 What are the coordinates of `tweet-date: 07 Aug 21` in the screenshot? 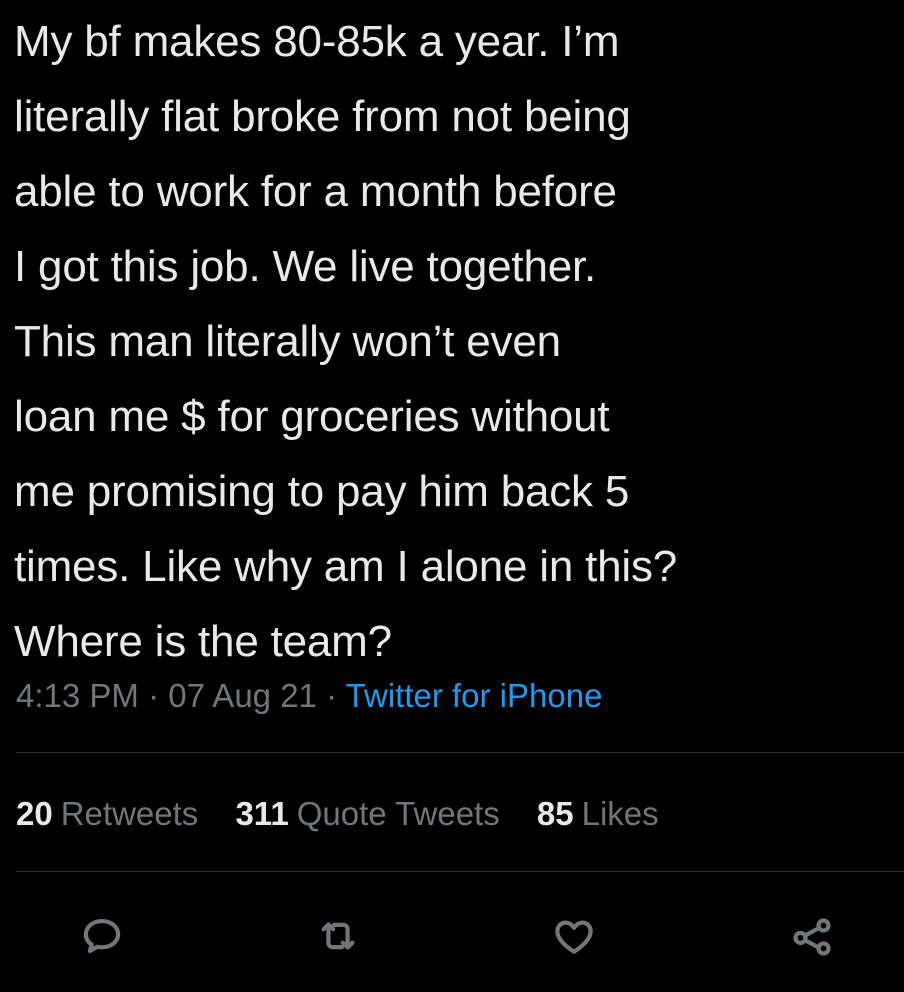 It's located at (242, 695).